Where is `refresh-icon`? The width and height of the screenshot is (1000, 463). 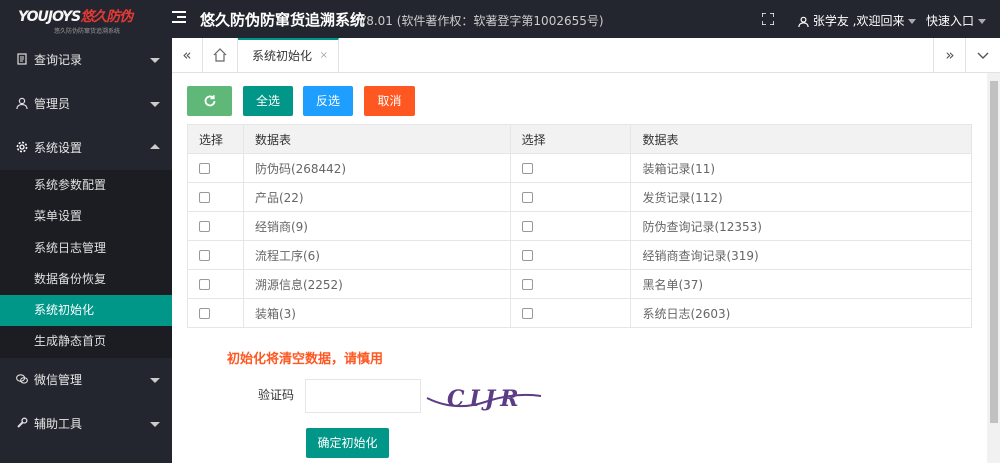
refresh-icon is located at coordinates (209, 101).